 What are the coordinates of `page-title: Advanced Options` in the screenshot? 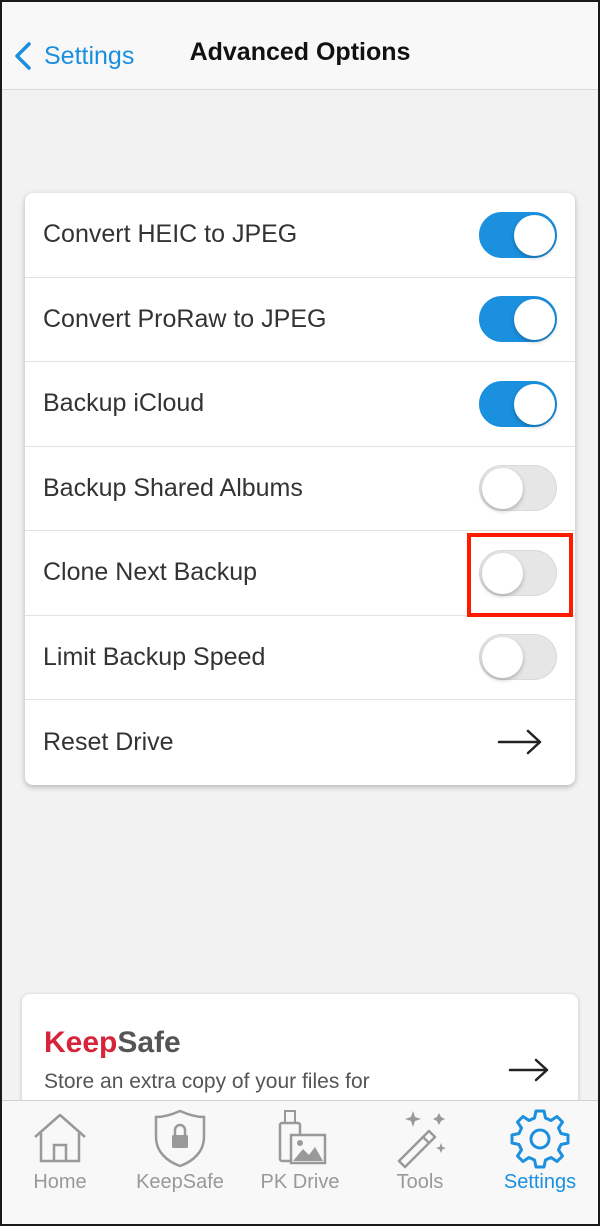 It's located at (300, 52).